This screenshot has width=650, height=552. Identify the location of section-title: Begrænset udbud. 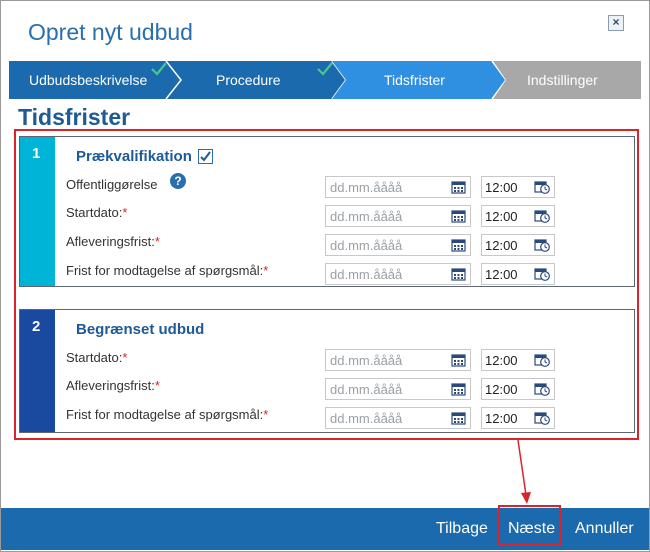
(140, 329).